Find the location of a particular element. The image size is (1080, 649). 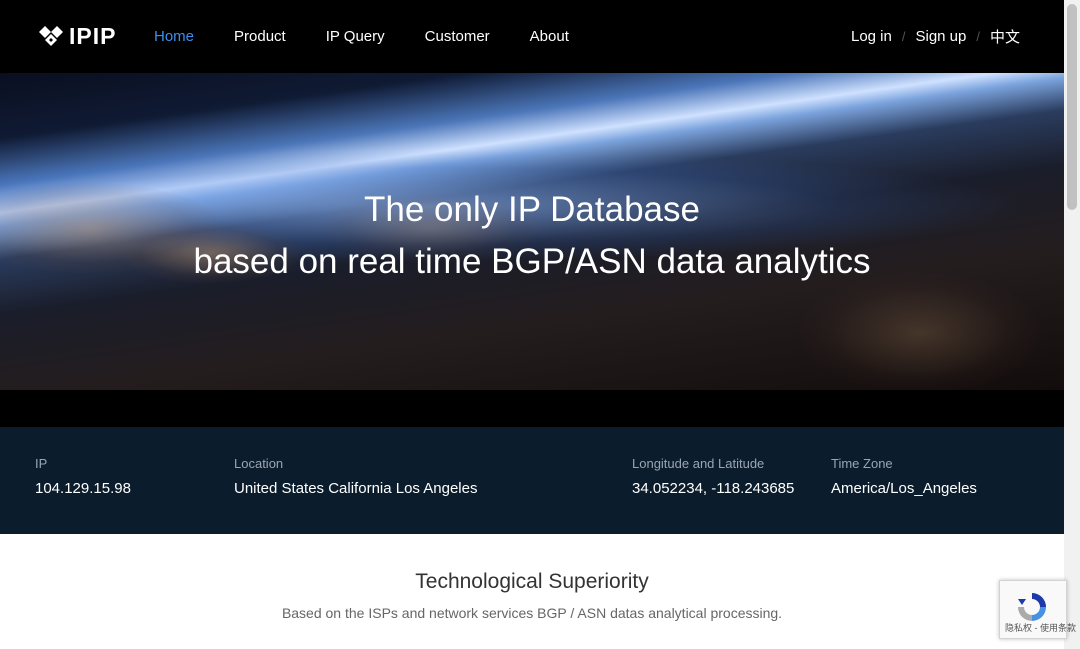

ip-info-timezone: Time Zone America/Los_Angeles is located at coordinates (904, 477).